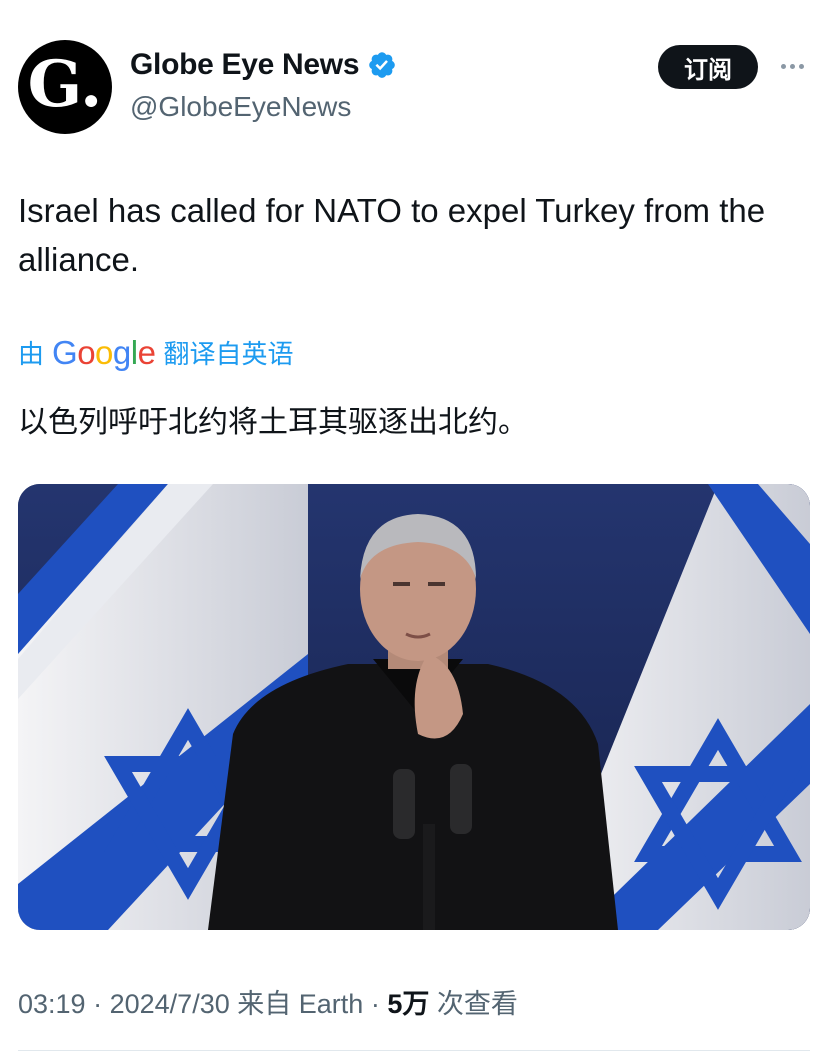  Describe the element at coordinates (273, 422) in the screenshot. I see `translated-text: 以色列呼吁北约将土耳其驱逐出北约。` at that location.